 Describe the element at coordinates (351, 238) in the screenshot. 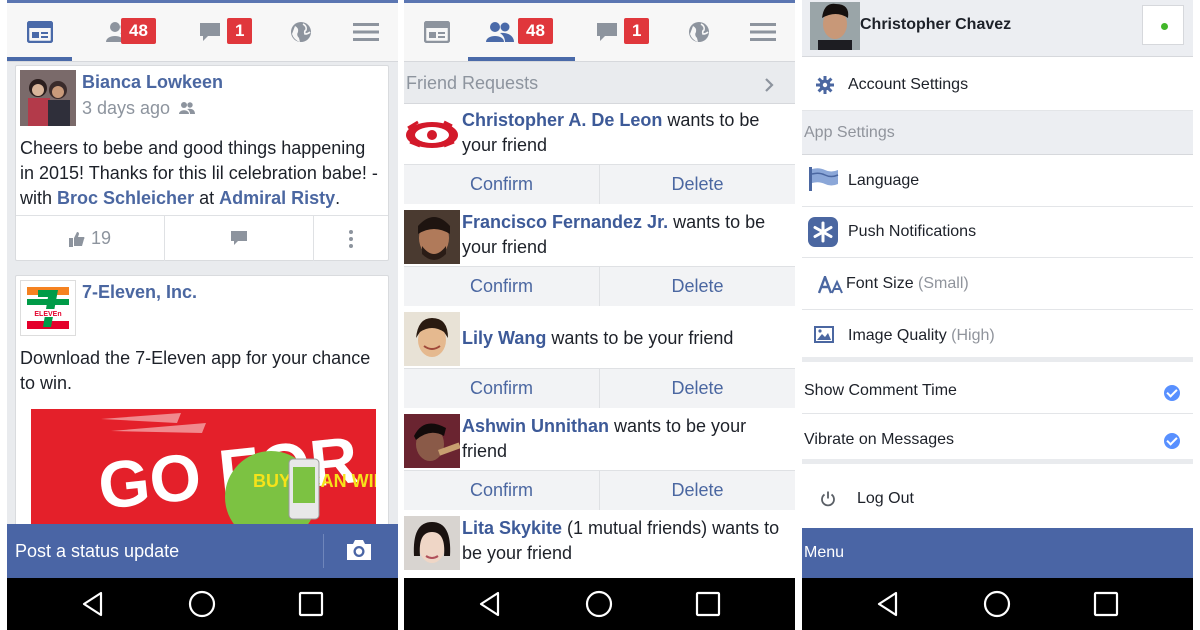

I see `more-options-button` at that location.